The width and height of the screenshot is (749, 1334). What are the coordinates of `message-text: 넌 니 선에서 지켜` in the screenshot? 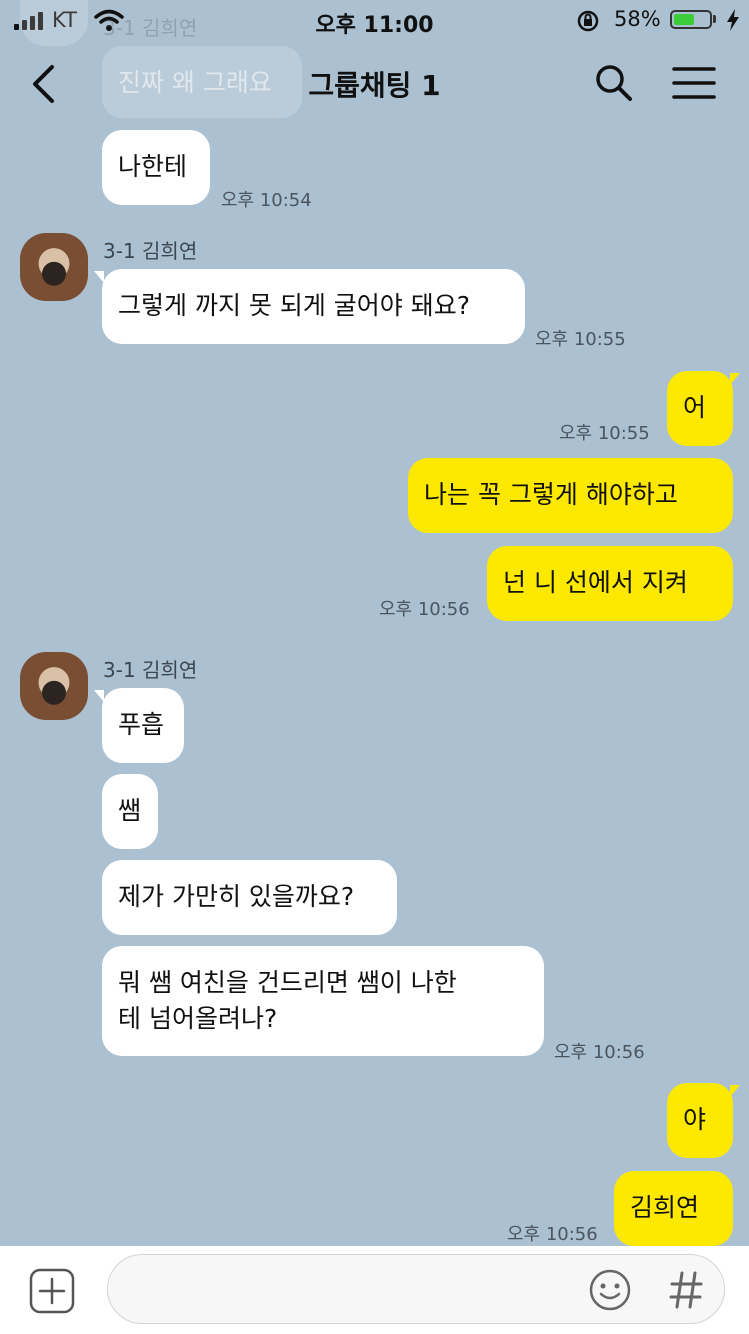 It's located at (595, 582).